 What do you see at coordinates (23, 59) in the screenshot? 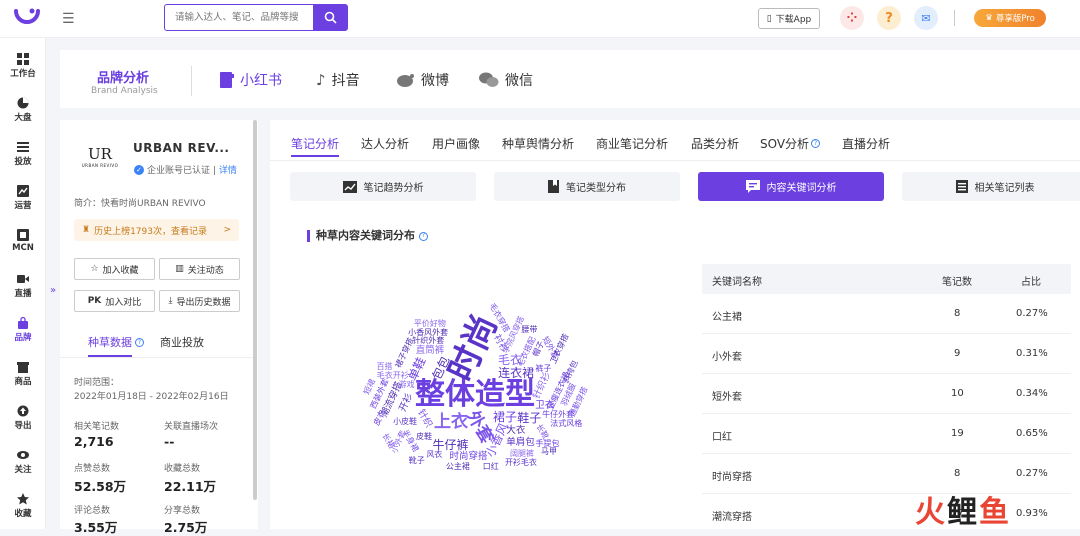
I see `grid-icon` at bounding box center [23, 59].